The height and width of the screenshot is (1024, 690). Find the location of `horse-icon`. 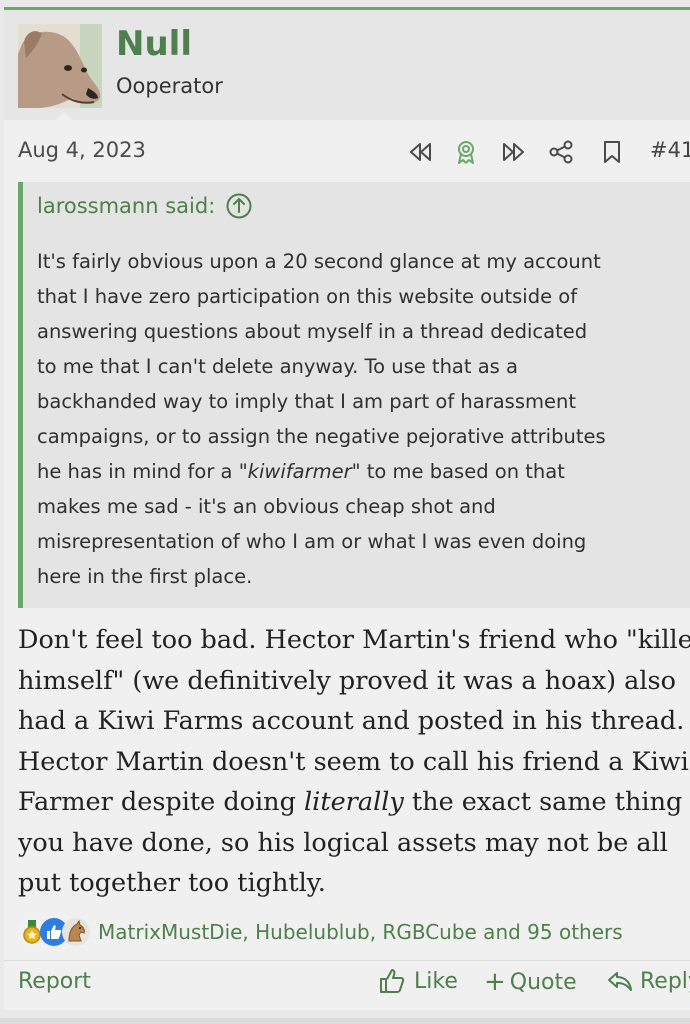

horse-icon is located at coordinates (76, 932).